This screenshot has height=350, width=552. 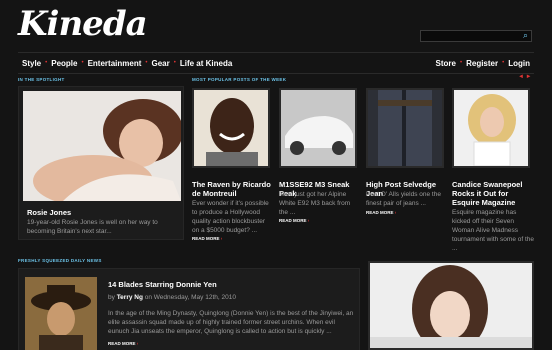 I want to click on fresh-label: FRESHLY SQUEEZED DAILY NEWS, so click(x=60, y=260).